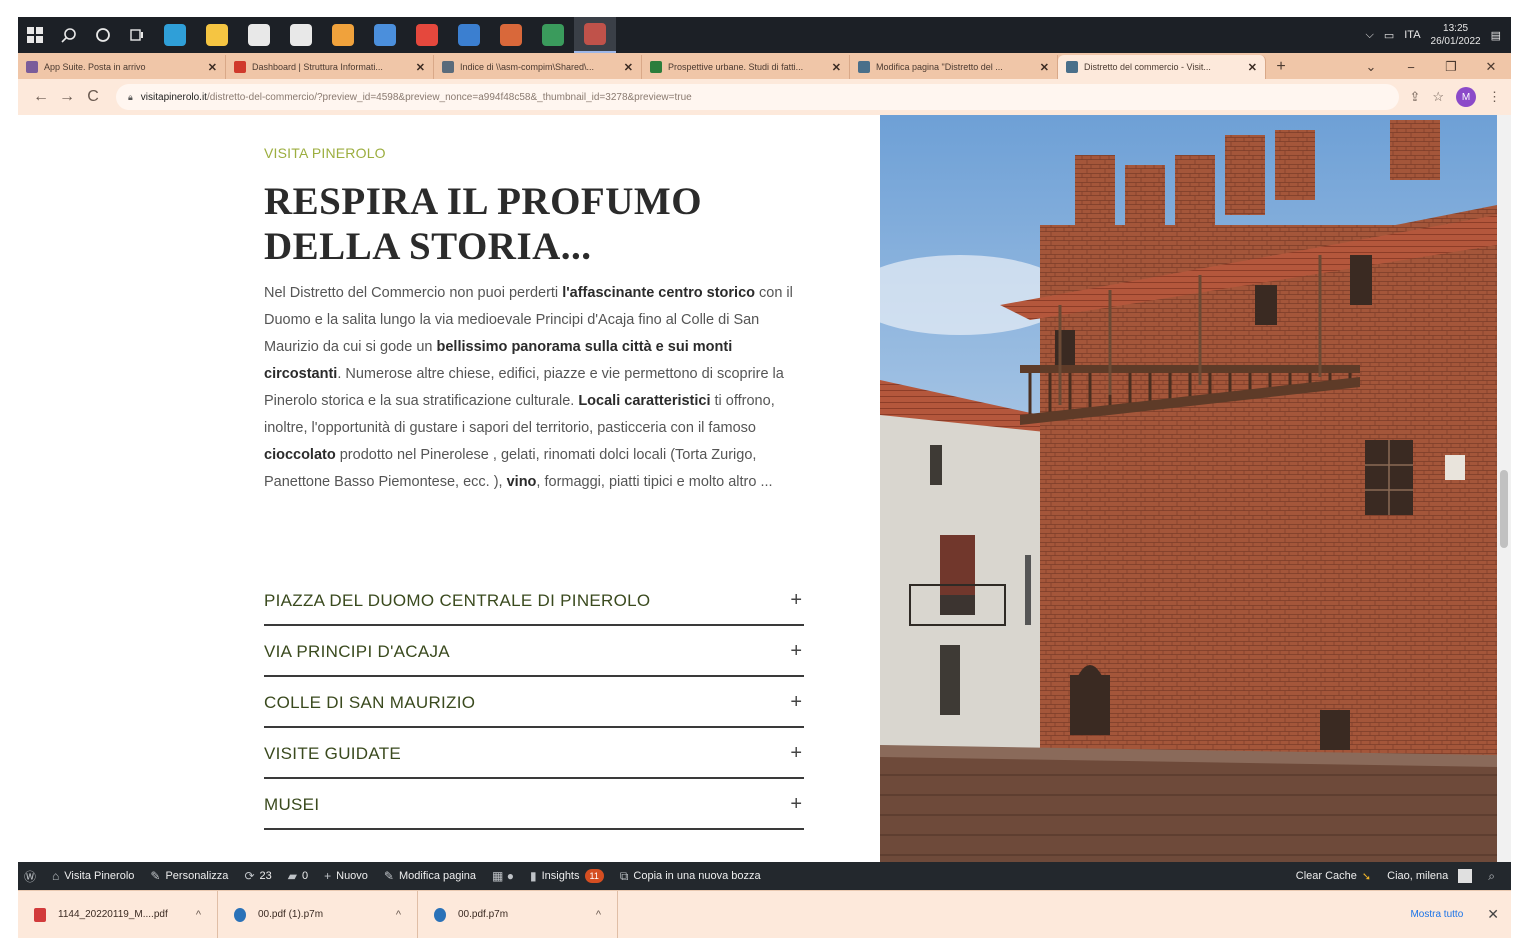 The height and width of the screenshot is (938, 1519). I want to click on pencil-icon: ✎, so click(388, 876).